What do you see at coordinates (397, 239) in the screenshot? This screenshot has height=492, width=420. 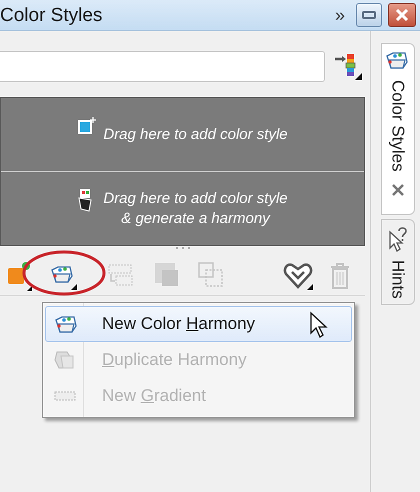 I see `help-pointer-icon` at bounding box center [397, 239].